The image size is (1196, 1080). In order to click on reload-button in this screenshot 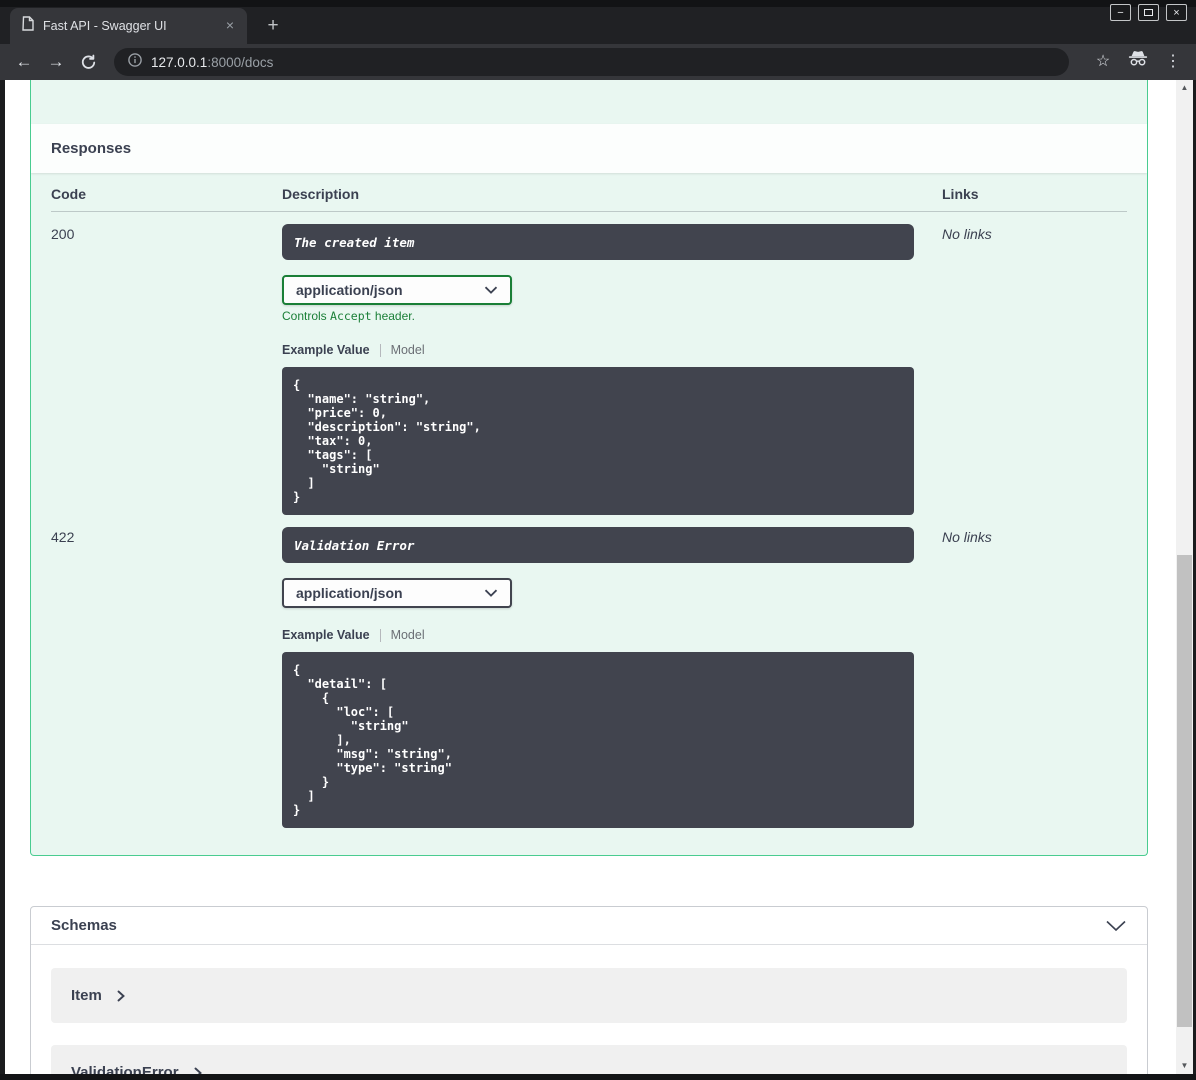, I will do `click(88, 62)`.